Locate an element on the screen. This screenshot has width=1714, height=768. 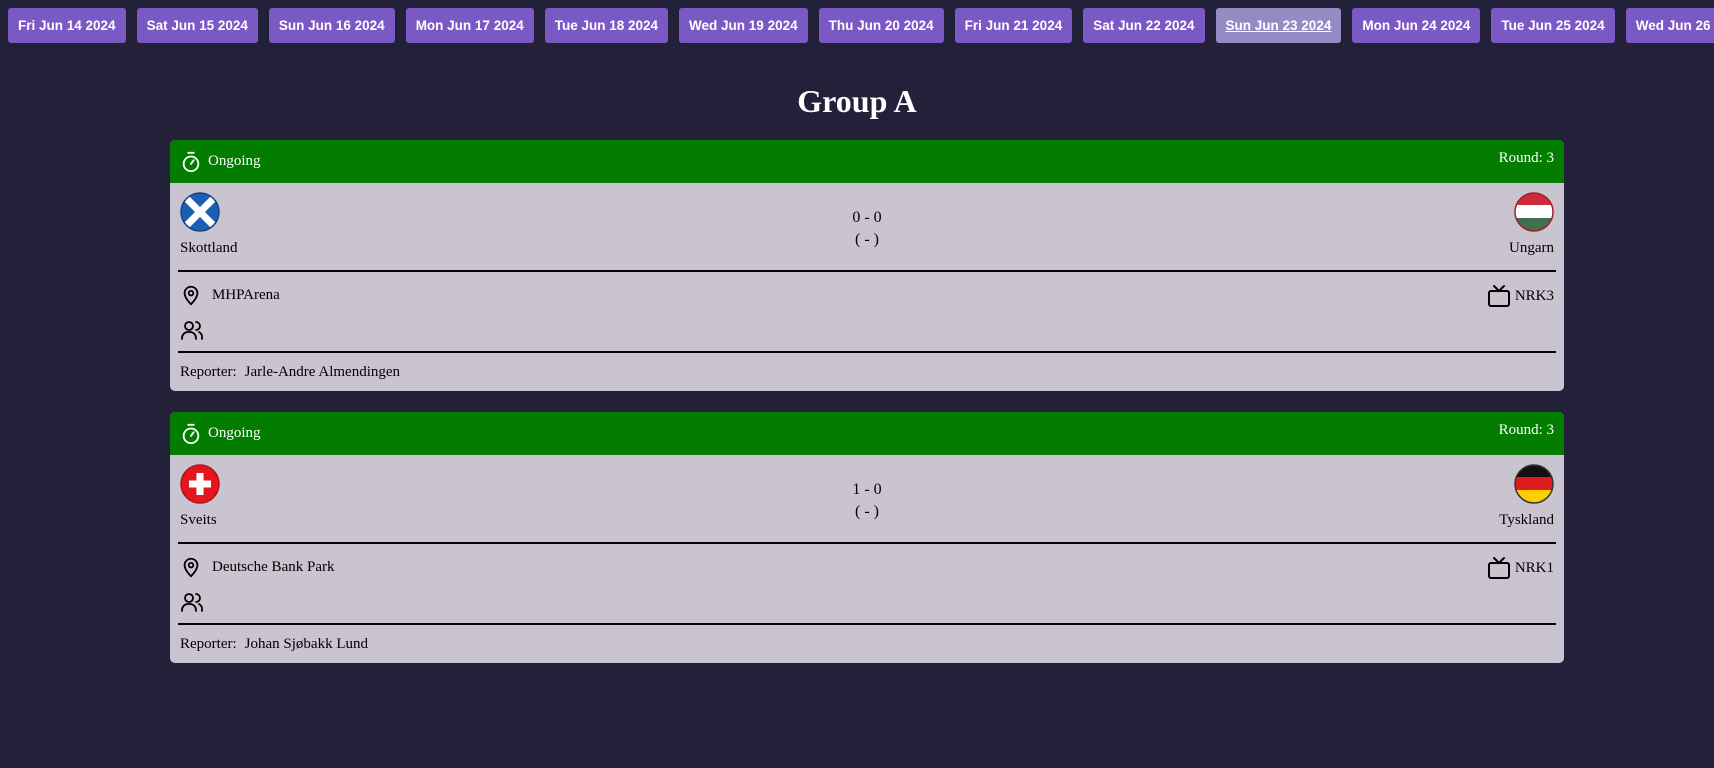
channel-name: NRK1 is located at coordinates (1534, 567).